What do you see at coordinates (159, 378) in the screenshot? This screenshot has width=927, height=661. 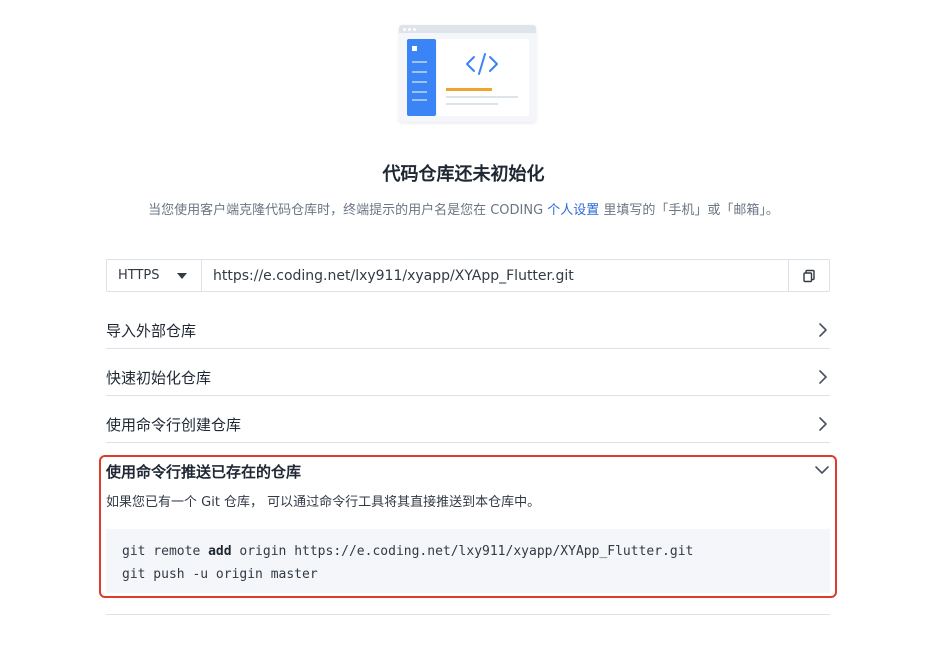 I see `section-label: 快速初始化仓库` at bounding box center [159, 378].